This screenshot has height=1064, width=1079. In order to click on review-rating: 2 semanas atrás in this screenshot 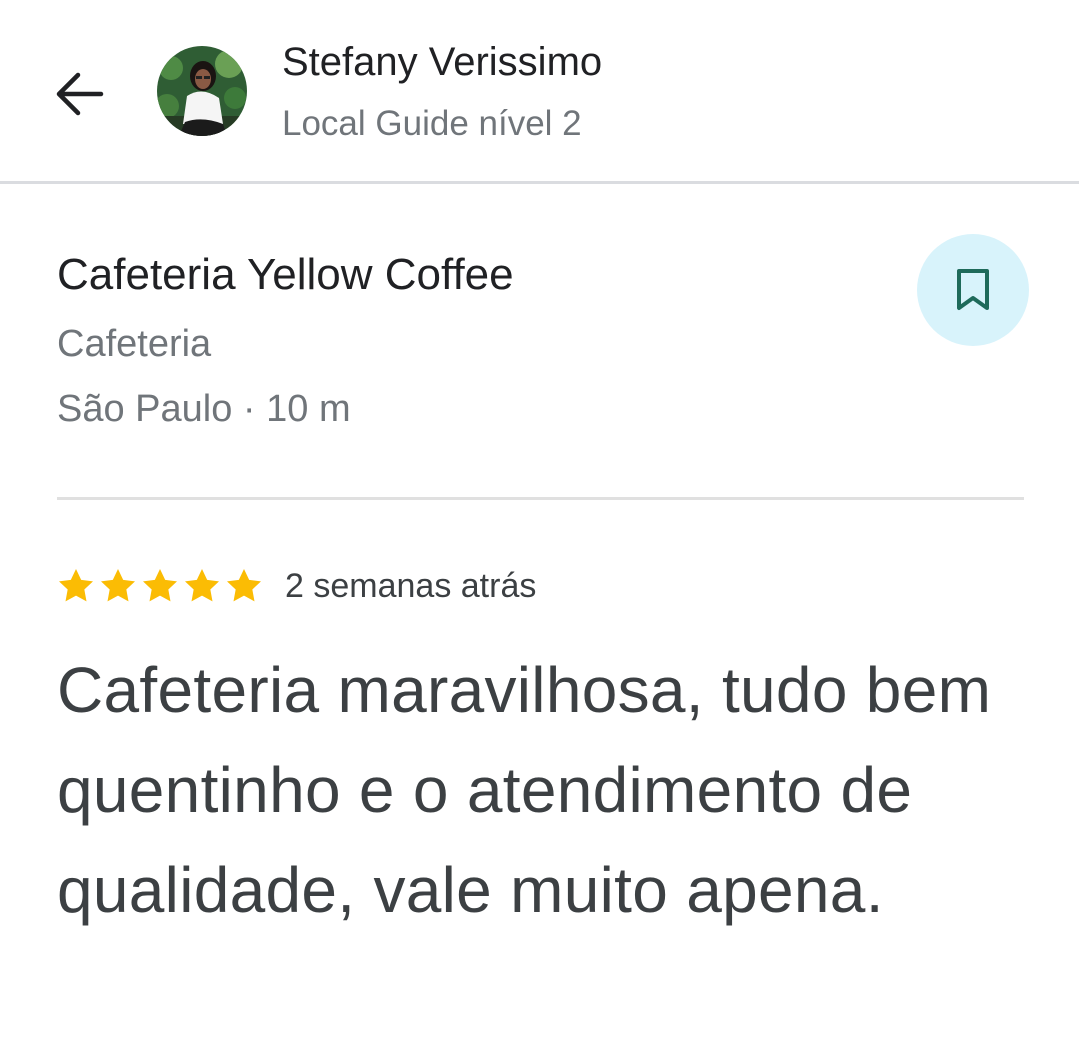, I will do `click(295, 586)`.